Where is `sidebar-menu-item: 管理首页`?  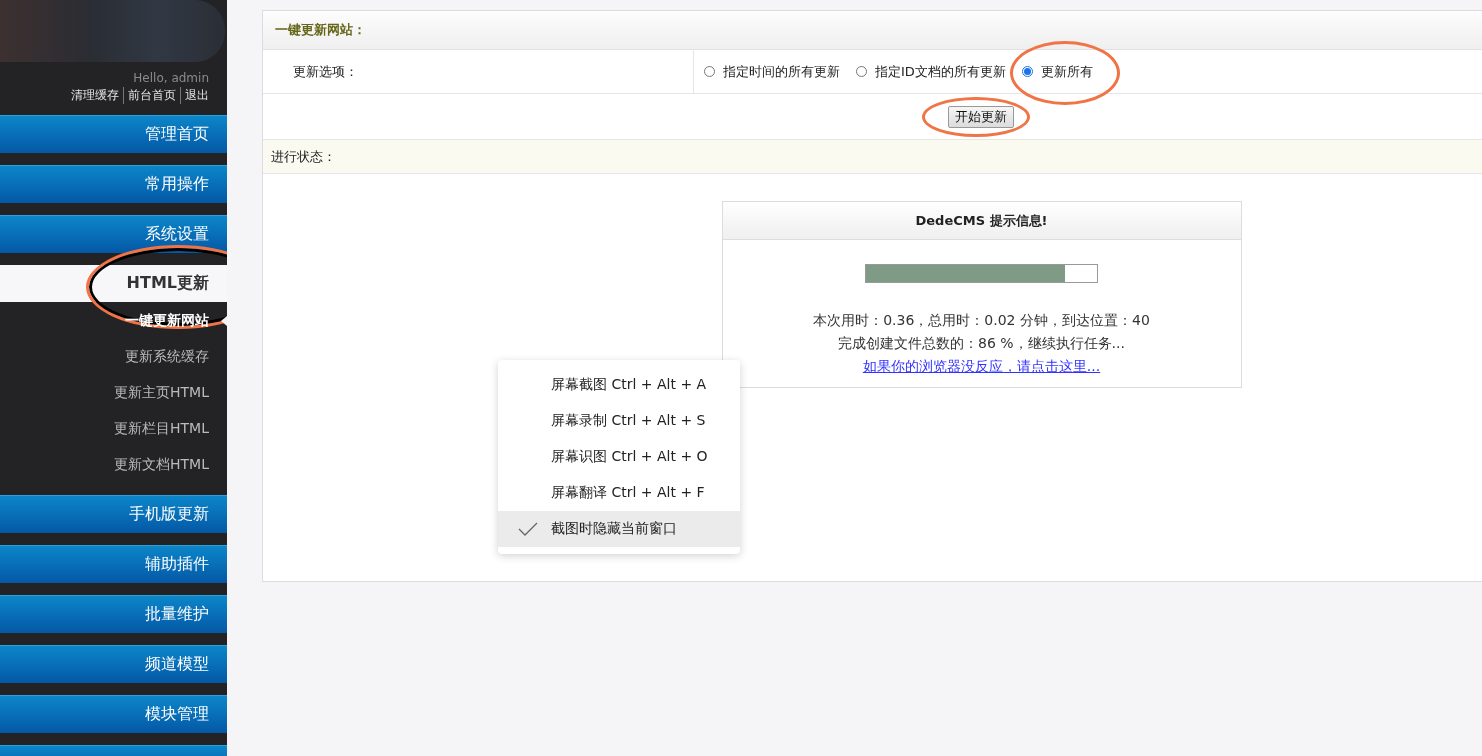
sidebar-menu-item: 管理首页 is located at coordinates (113, 134).